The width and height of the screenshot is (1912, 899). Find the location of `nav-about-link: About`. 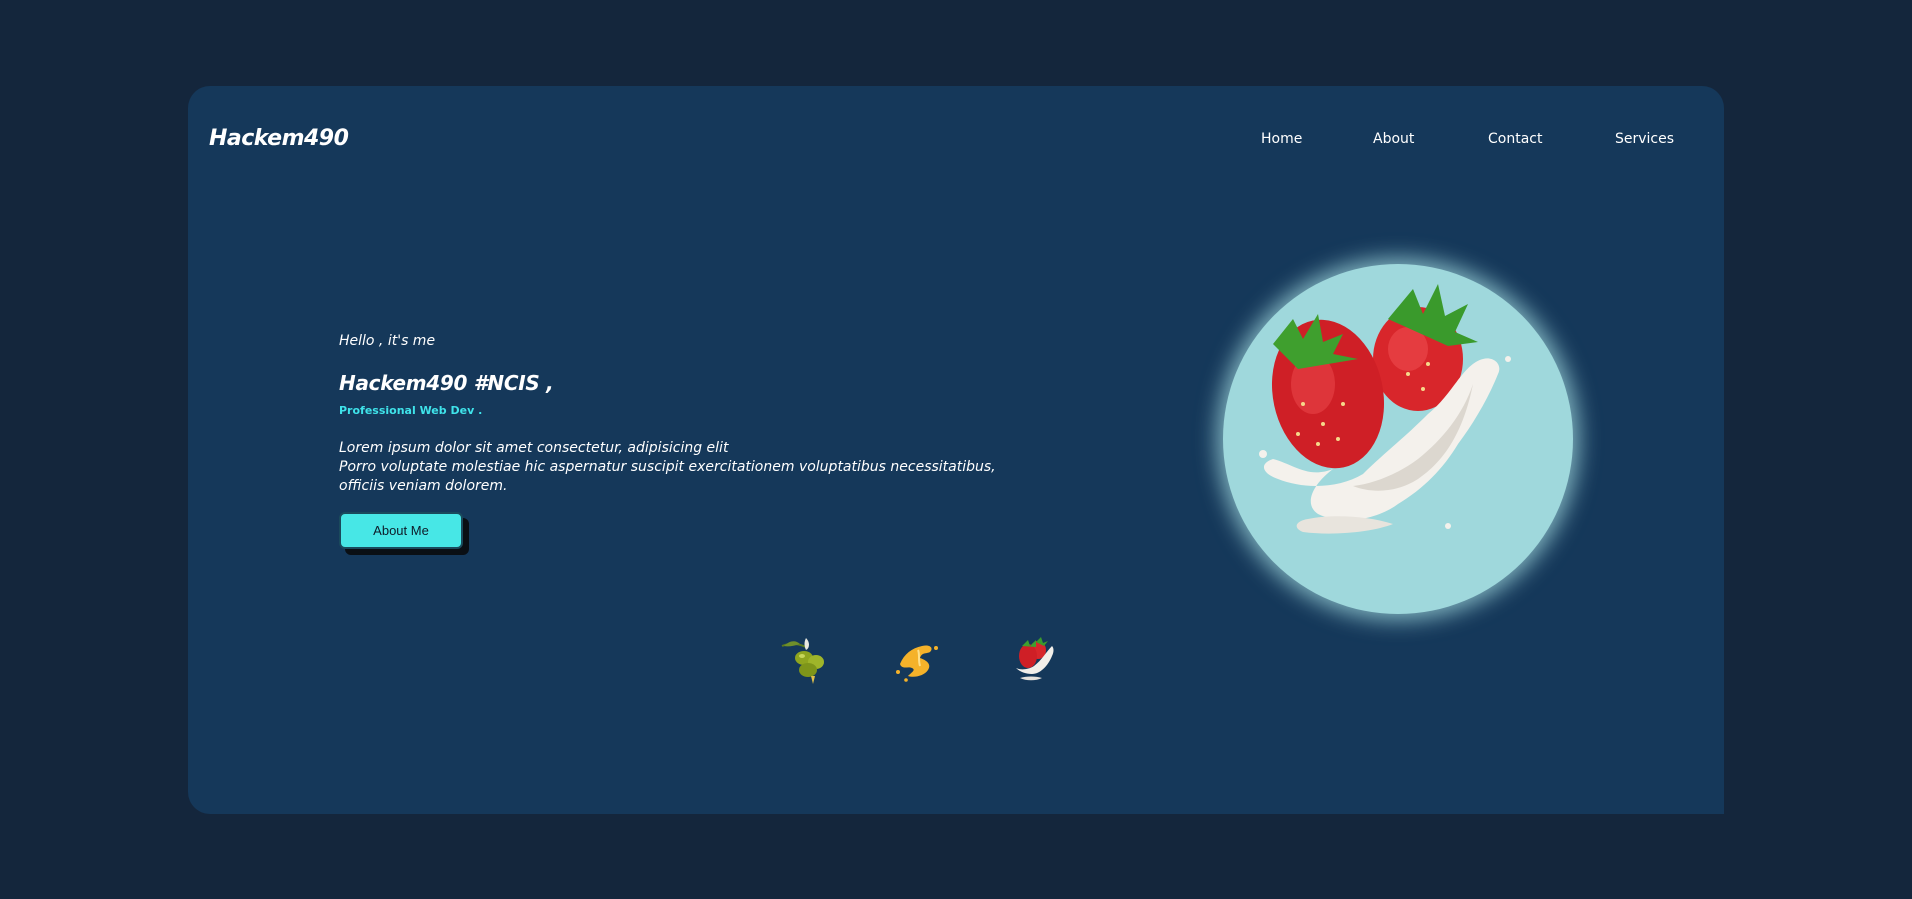

nav-about-link: About is located at coordinates (1393, 139).